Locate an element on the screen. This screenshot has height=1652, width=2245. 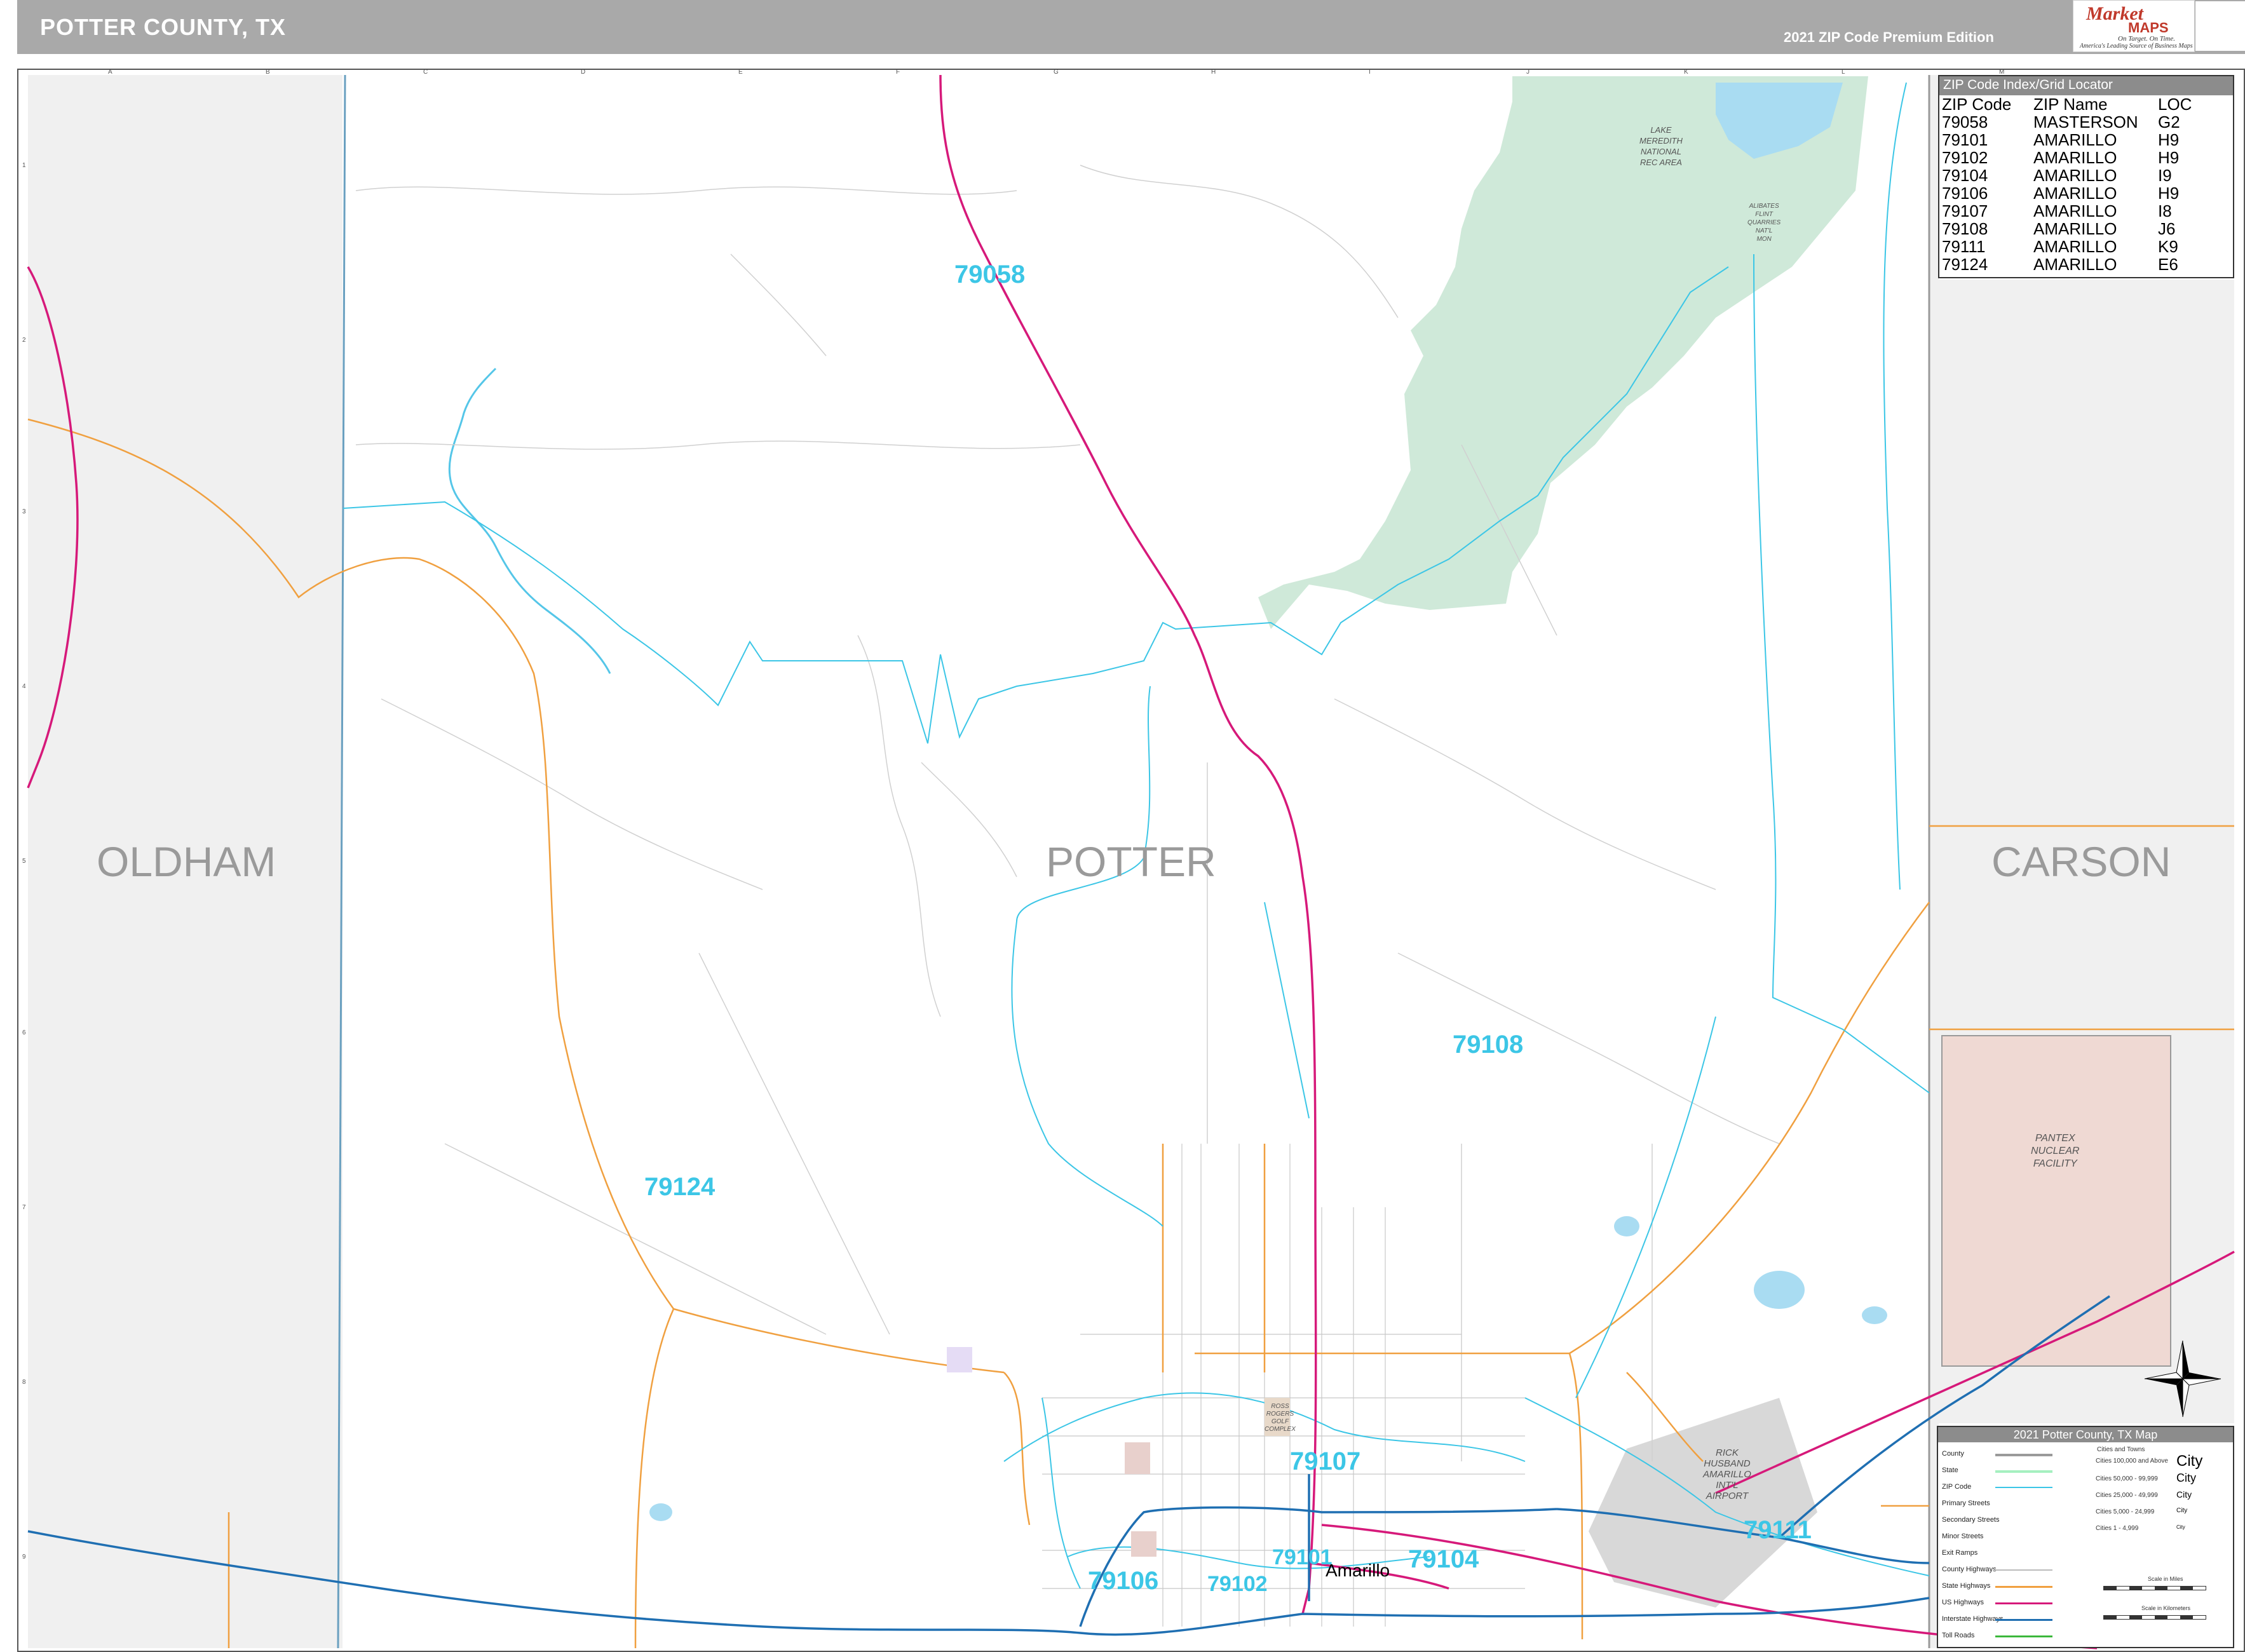
loc-cell: I8 is located at coordinates (2165, 211).